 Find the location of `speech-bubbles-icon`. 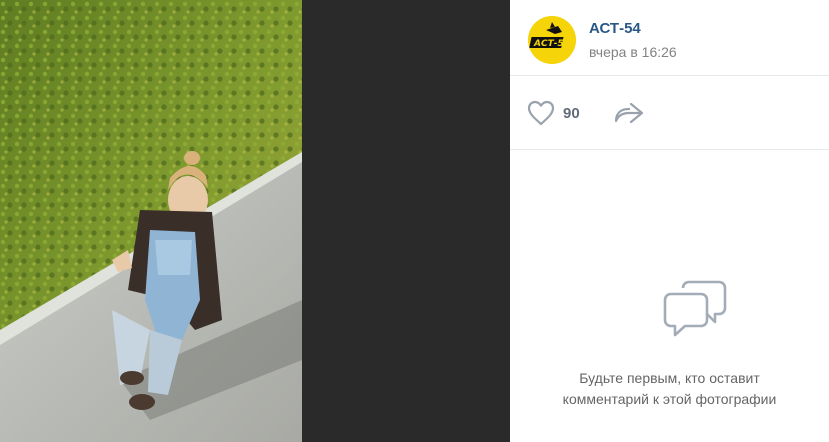

speech-bubbles-icon is located at coordinates (695, 311).